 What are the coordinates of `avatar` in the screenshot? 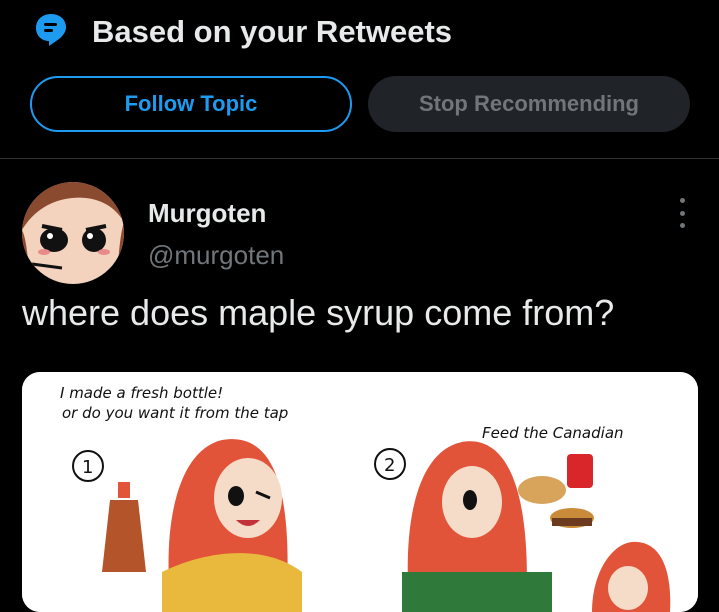 It's located at (73, 233).